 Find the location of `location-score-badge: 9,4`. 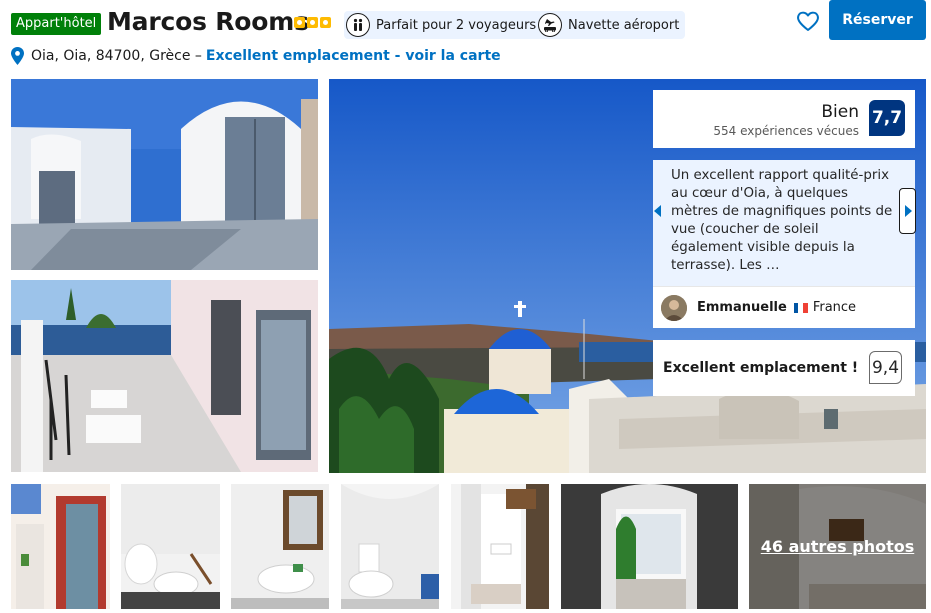

location-score-badge: 9,4 is located at coordinates (885, 367).